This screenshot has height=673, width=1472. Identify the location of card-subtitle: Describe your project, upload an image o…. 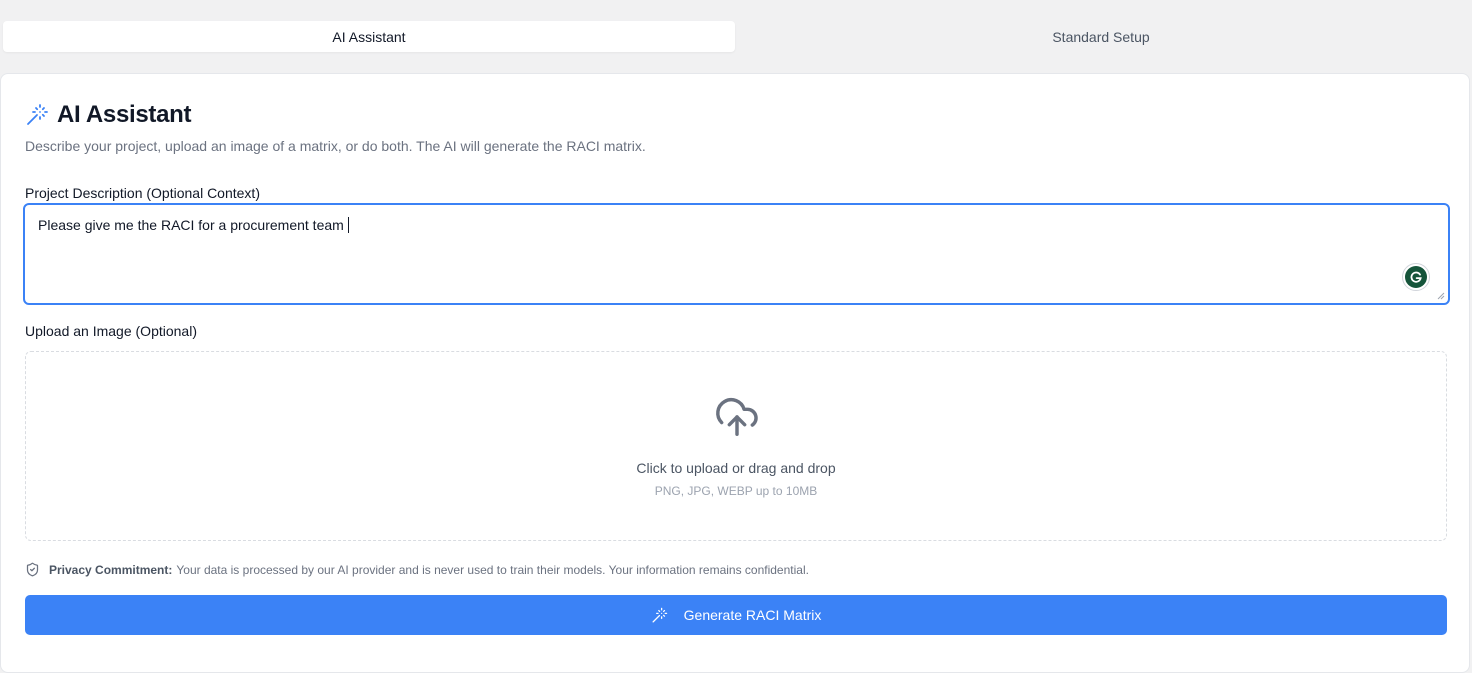
(335, 146).